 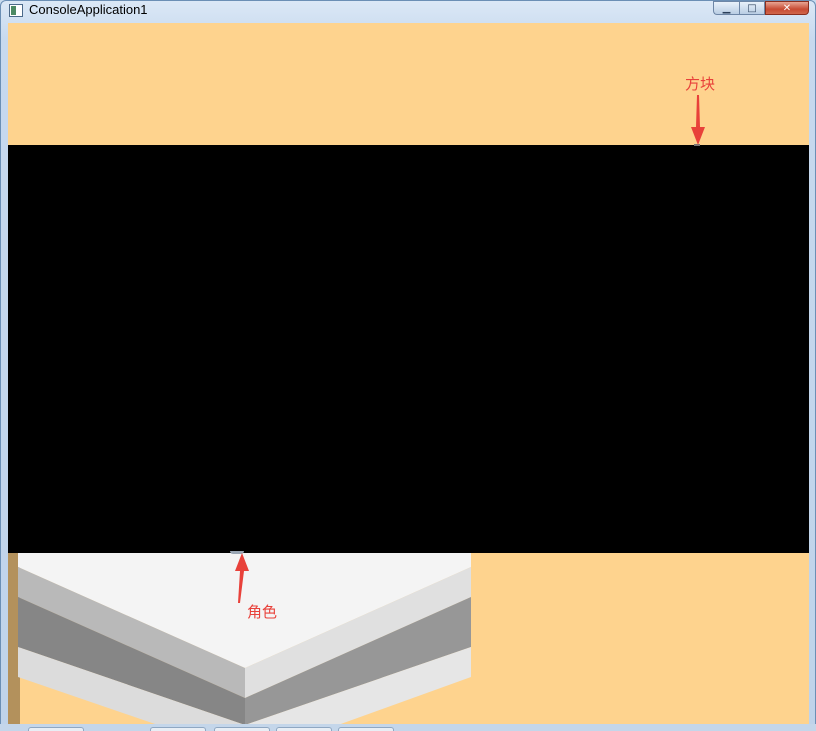 I want to click on maximize-button: □, so click(x=752, y=8).